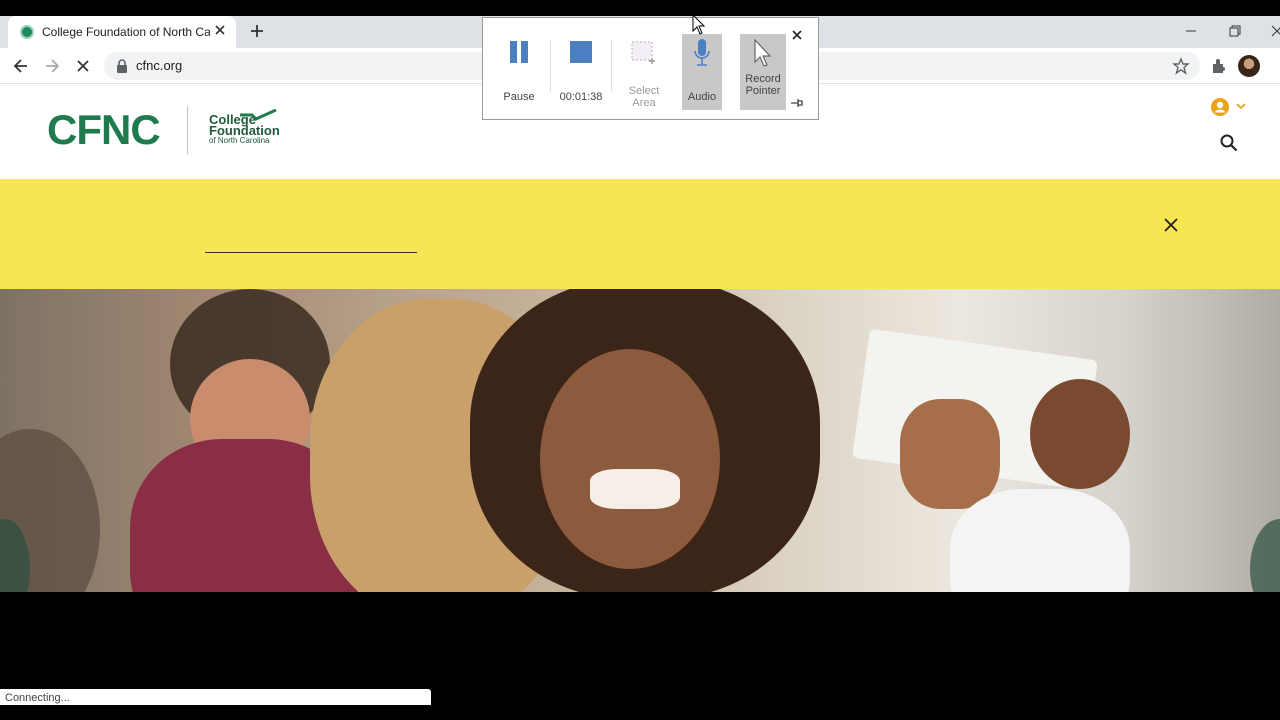 This screenshot has width=1280, height=720. I want to click on stop-loading-icon, so click(83, 66).